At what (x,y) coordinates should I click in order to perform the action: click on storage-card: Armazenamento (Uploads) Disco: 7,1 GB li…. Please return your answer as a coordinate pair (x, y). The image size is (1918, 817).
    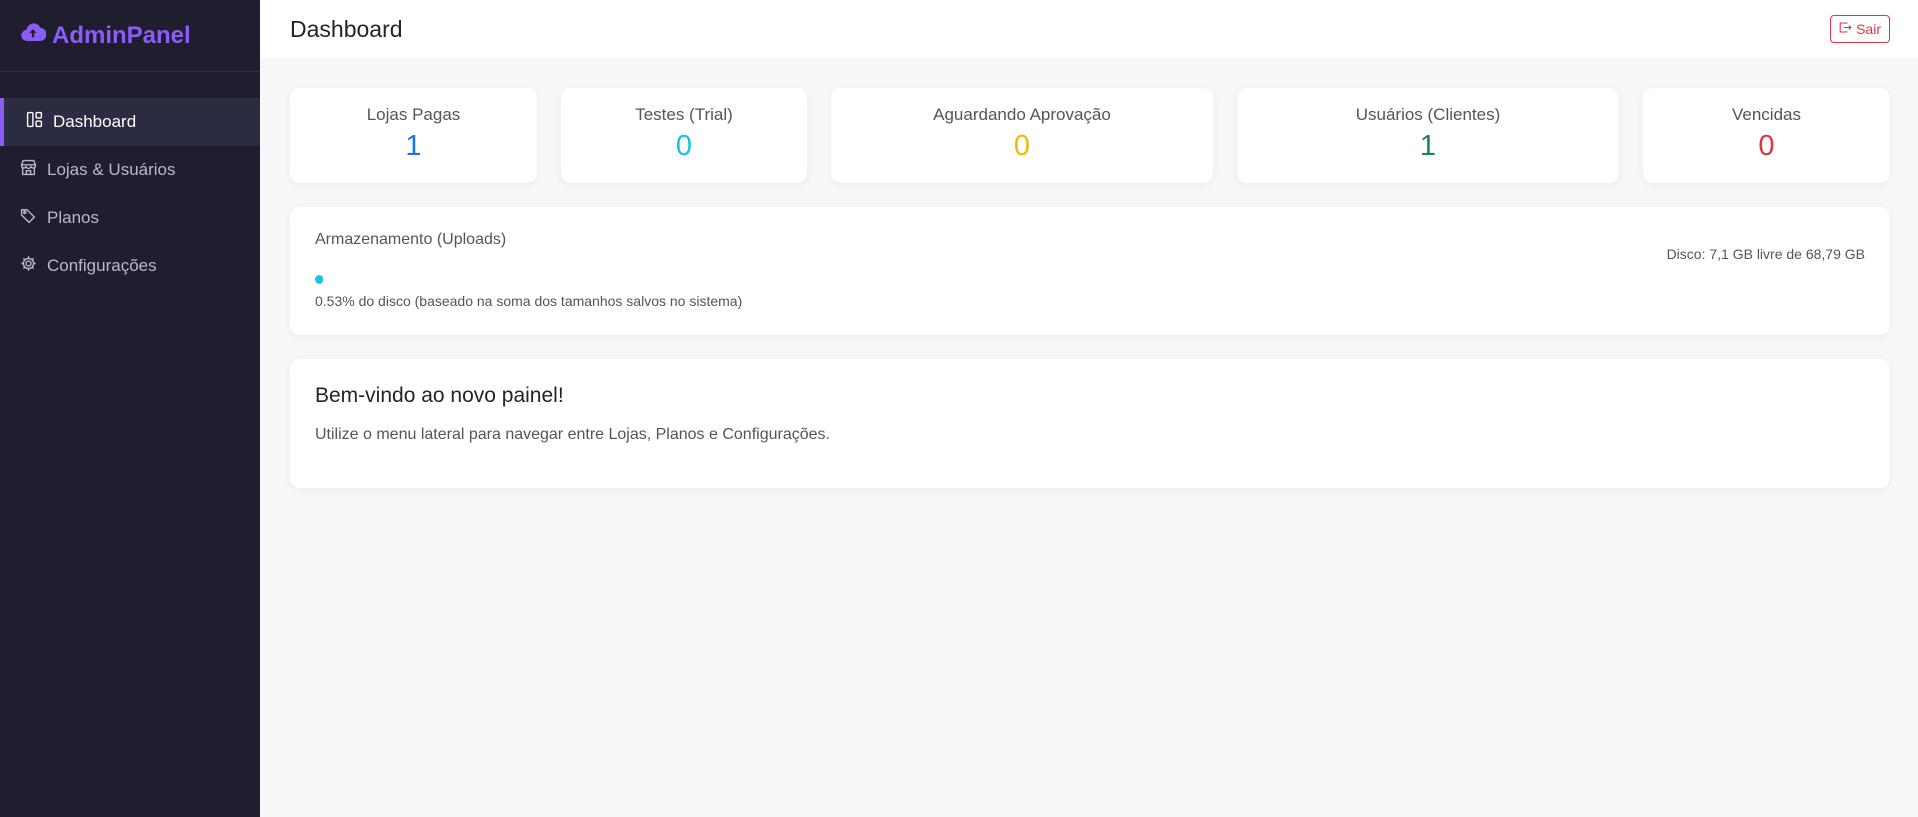
    Looking at the image, I should click on (1090, 271).